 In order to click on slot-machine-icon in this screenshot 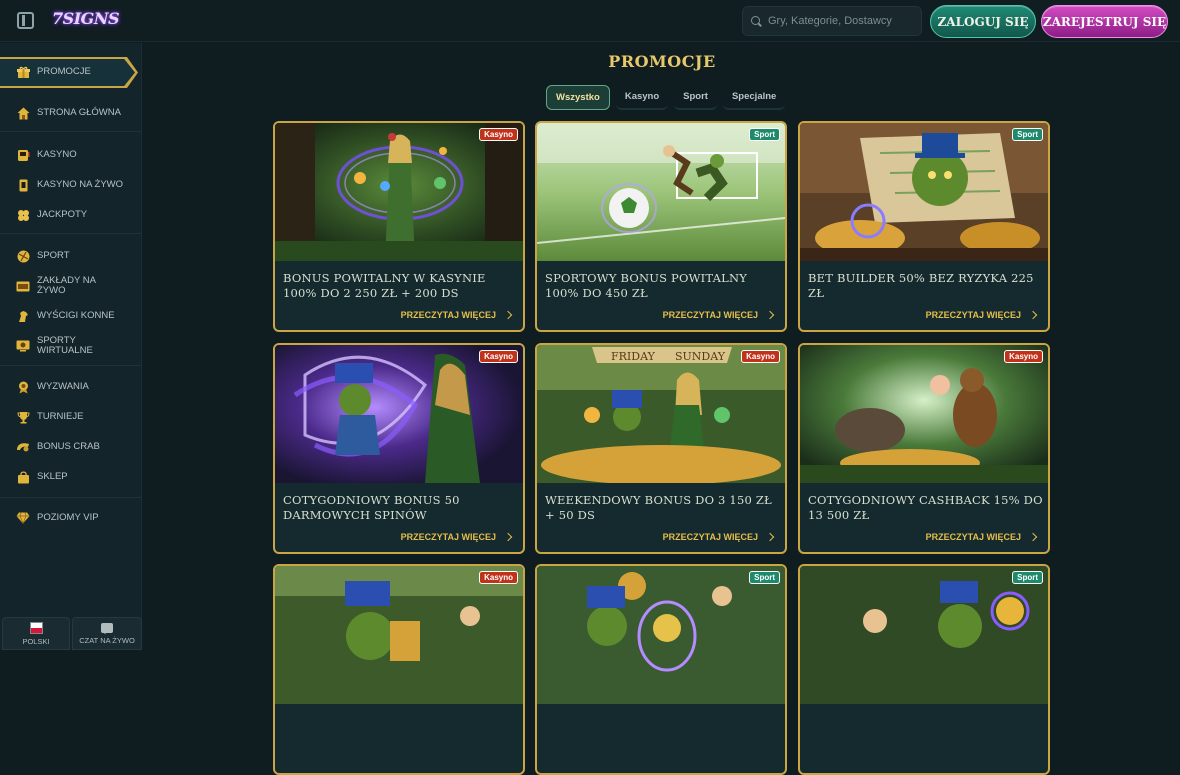, I will do `click(23, 155)`.